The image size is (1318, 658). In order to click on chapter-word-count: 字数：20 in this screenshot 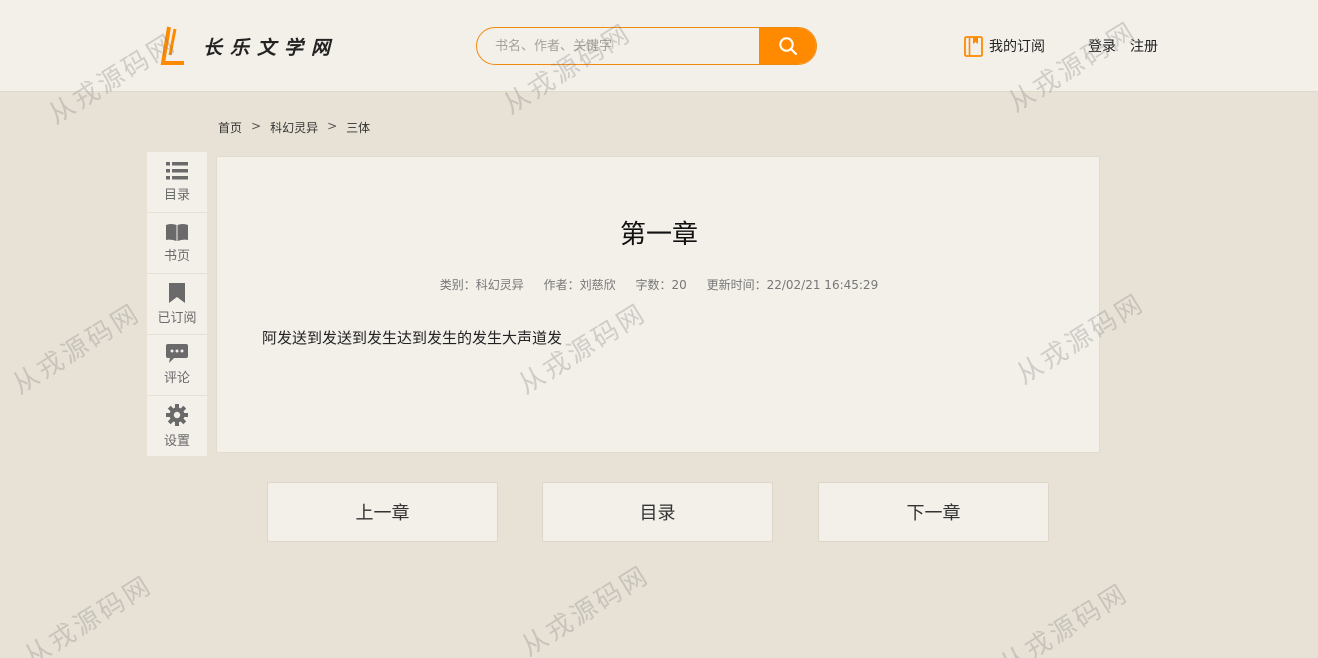, I will do `click(661, 285)`.